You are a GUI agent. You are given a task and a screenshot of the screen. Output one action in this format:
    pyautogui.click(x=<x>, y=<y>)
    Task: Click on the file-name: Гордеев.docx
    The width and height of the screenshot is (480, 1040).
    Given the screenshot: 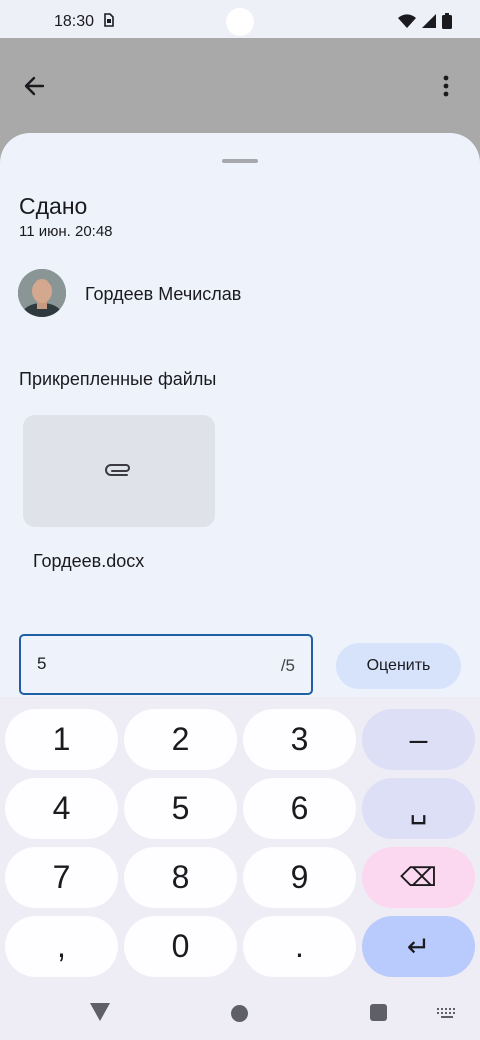 What is the action you would take?
    pyautogui.click(x=88, y=561)
    